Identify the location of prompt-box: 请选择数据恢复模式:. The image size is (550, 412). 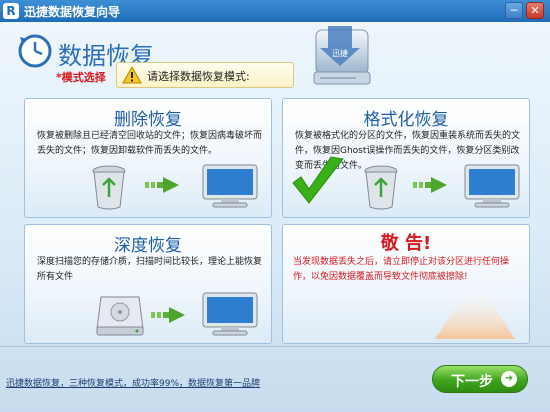
(205, 75).